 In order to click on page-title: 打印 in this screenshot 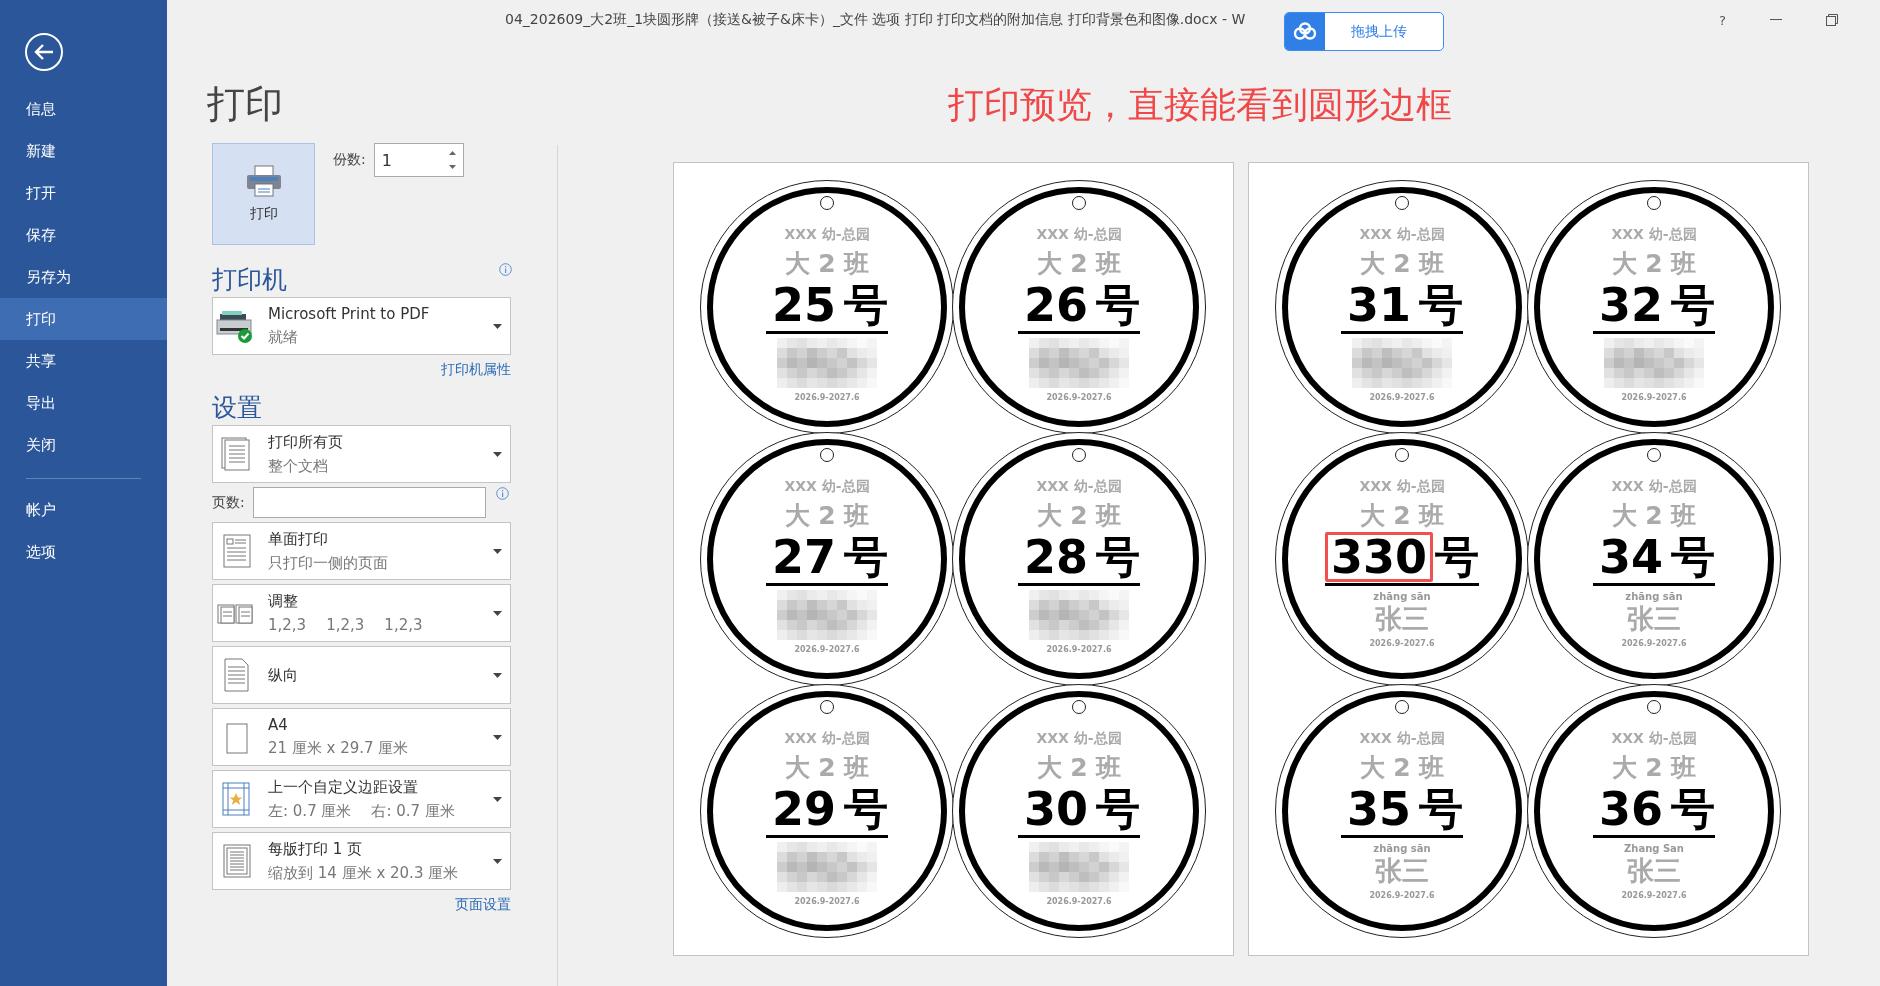, I will do `click(245, 104)`.